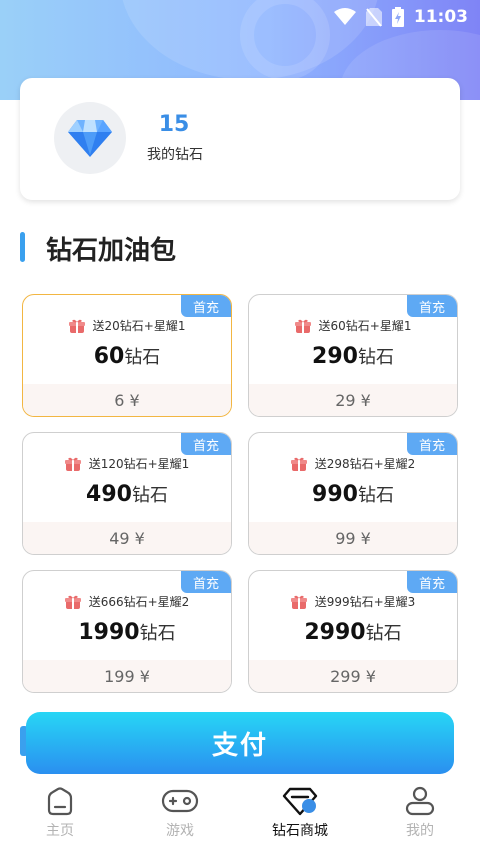 The height and width of the screenshot is (853, 480). I want to click on tab-label: 主页, so click(60, 831).